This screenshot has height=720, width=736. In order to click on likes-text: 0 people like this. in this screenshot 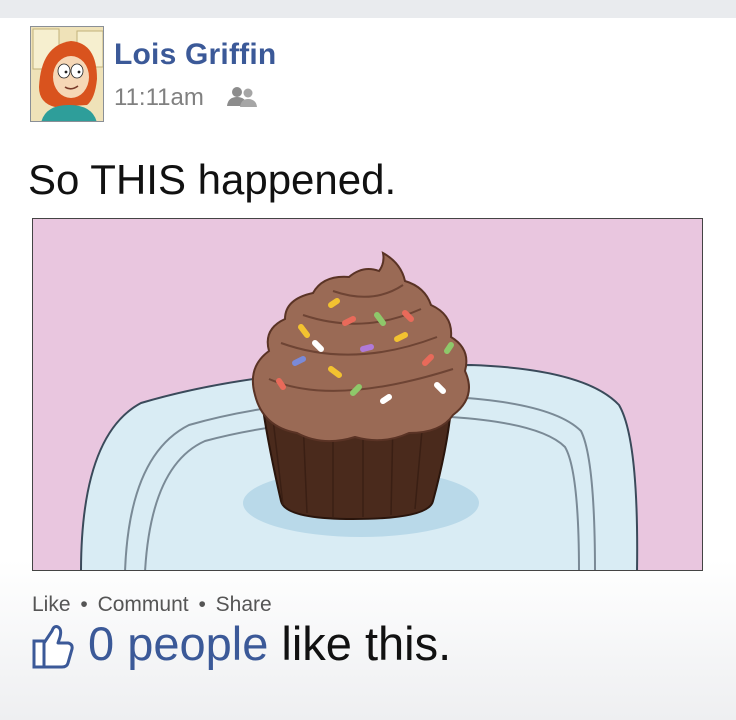, I will do `click(269, 643)`.